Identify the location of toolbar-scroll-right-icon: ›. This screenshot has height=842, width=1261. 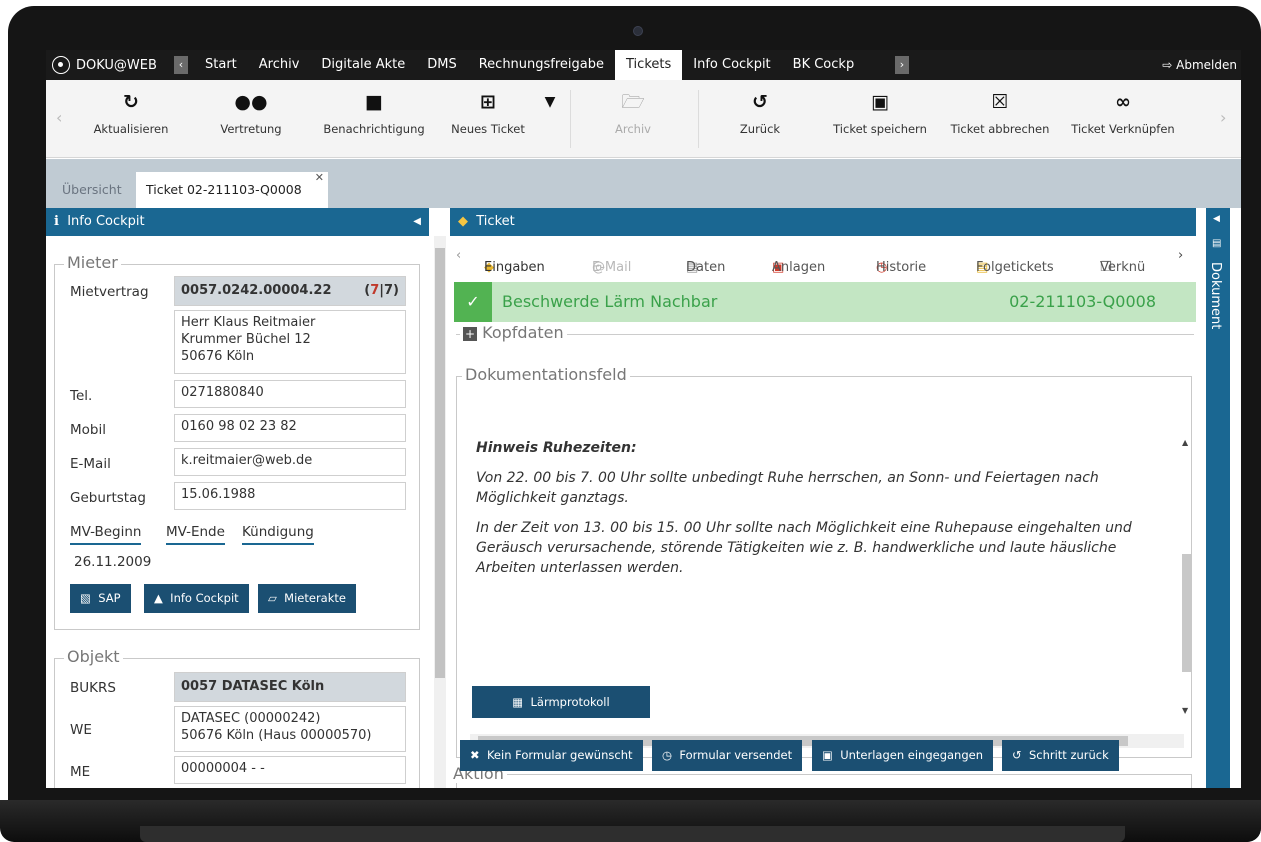
(1223, 117).